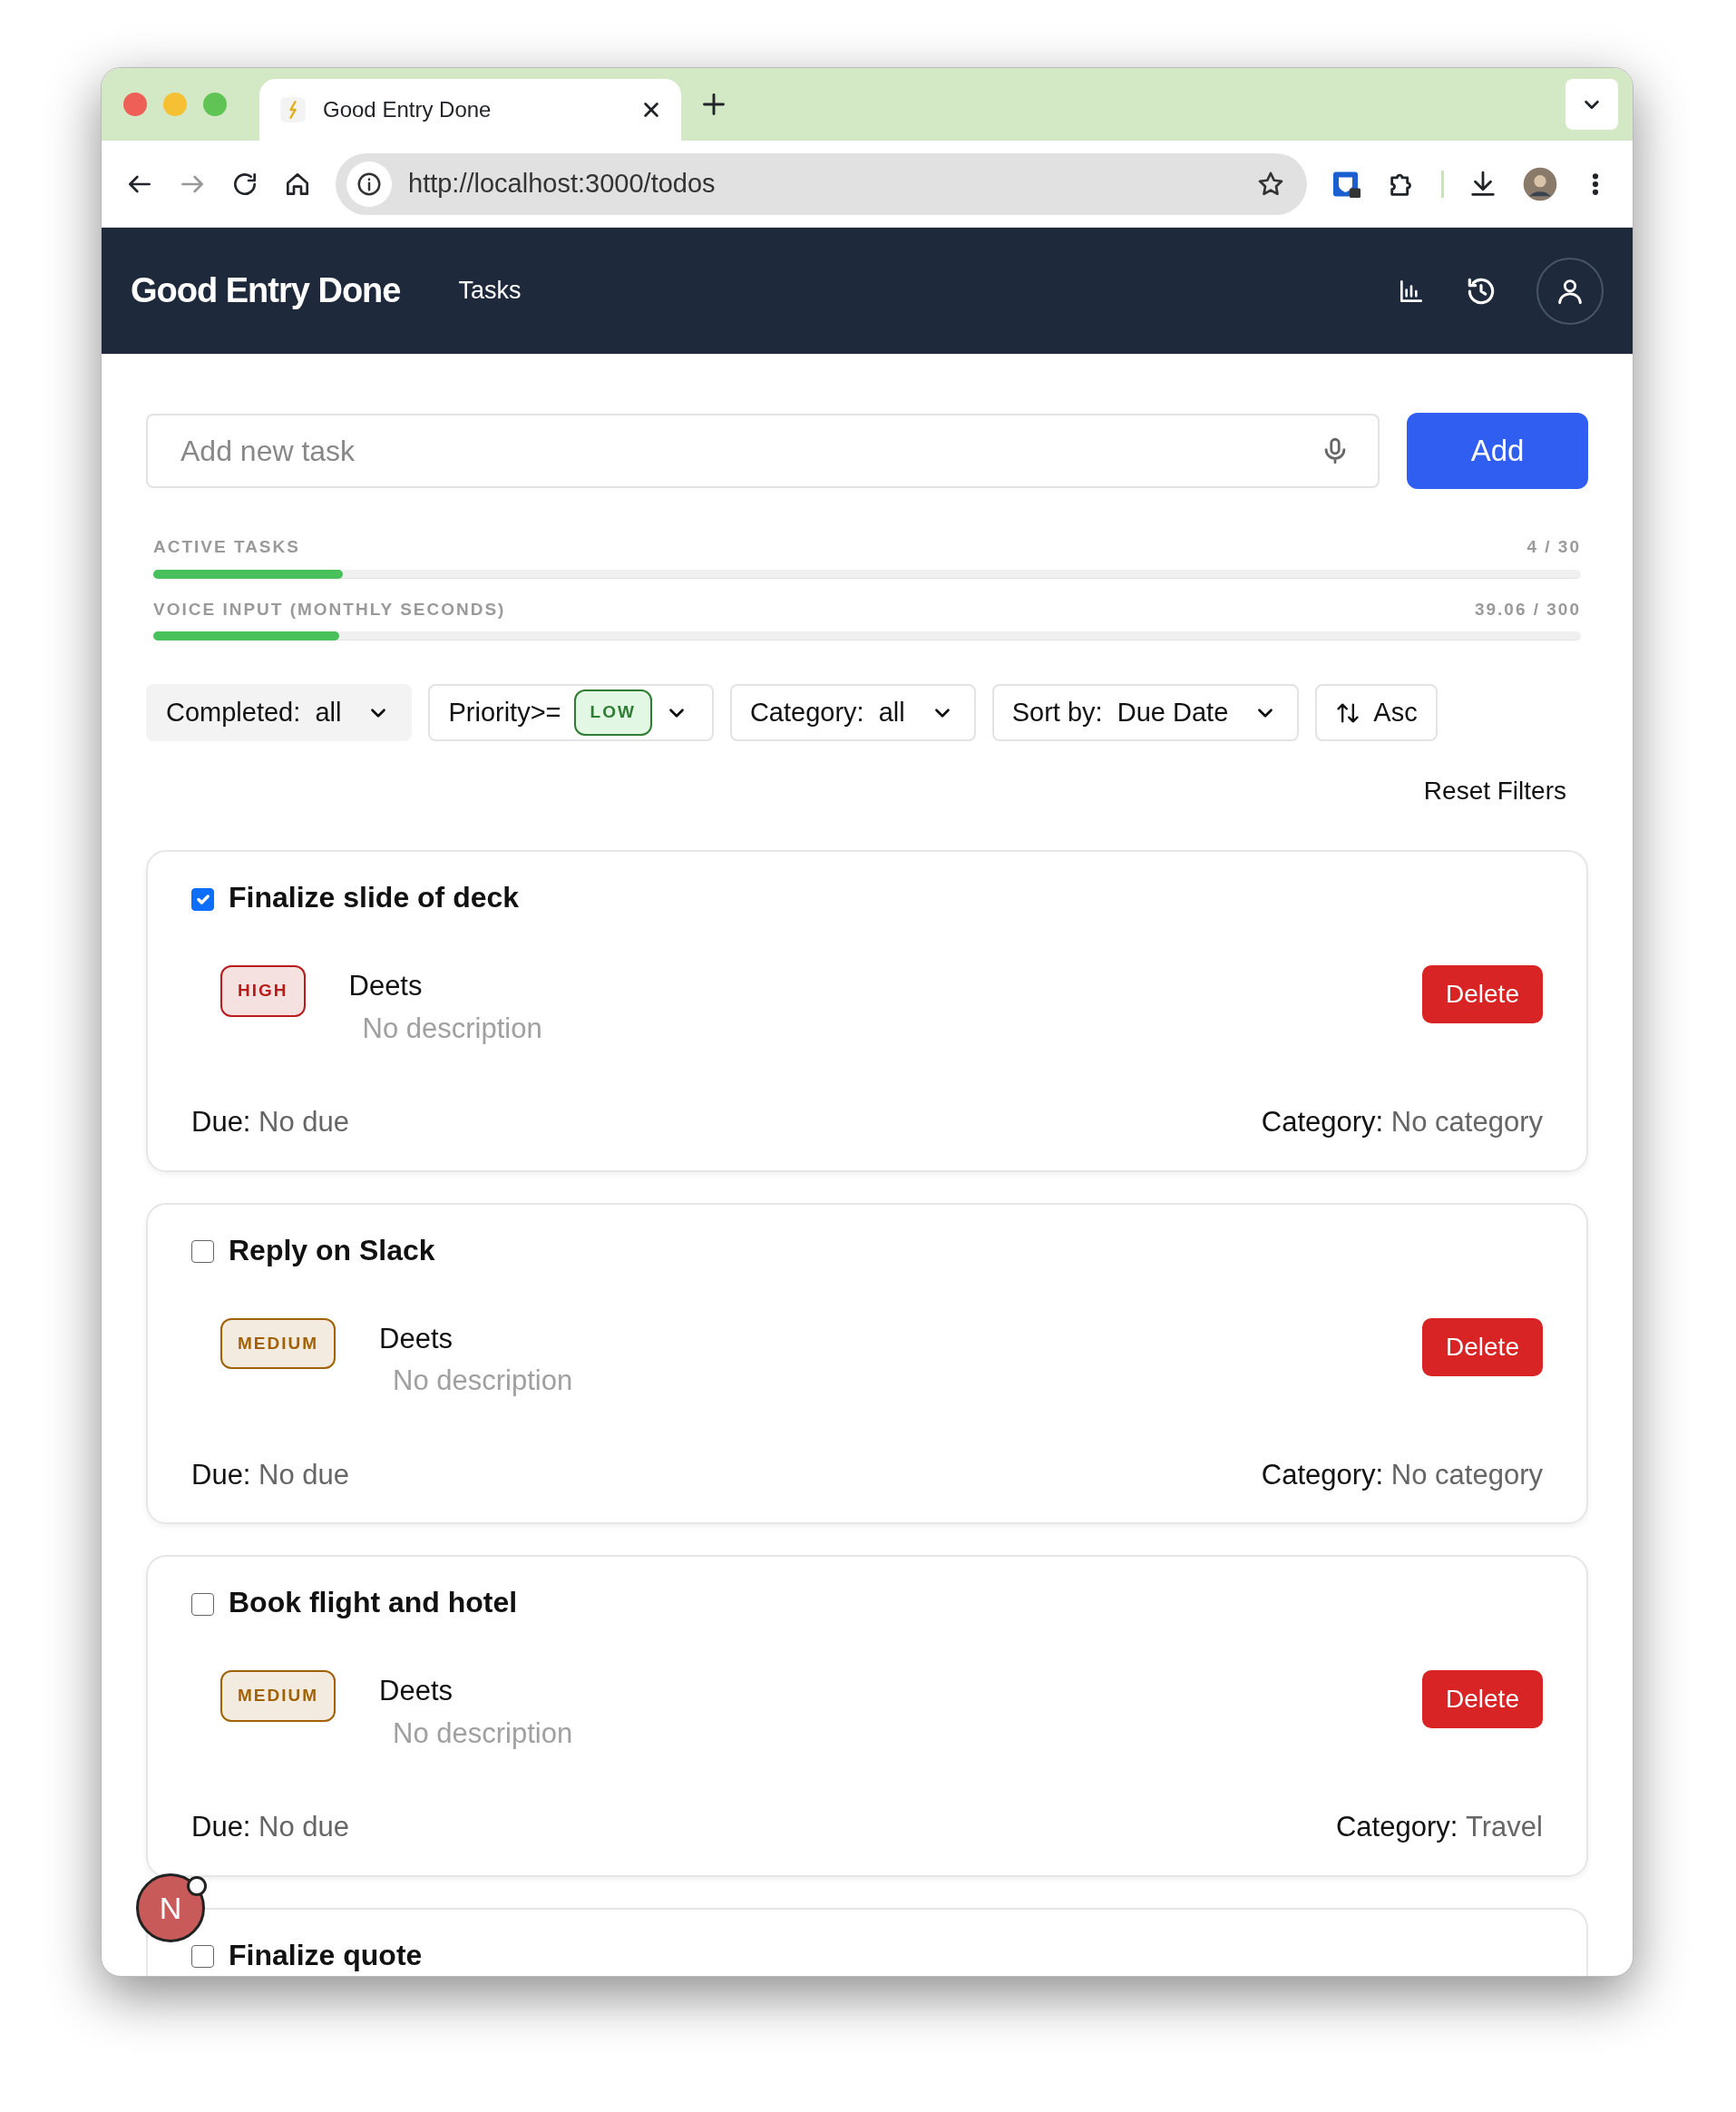  I want to click on favicon-icon, so click(293, 109).